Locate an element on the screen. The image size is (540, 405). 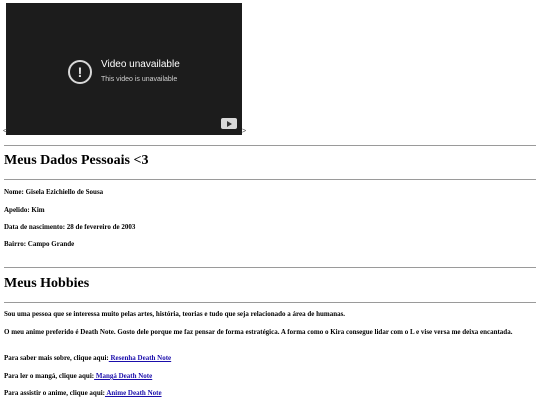
personal-data-heading: Meus Dados Pessoais <3 is located at coordinates (76, 160).